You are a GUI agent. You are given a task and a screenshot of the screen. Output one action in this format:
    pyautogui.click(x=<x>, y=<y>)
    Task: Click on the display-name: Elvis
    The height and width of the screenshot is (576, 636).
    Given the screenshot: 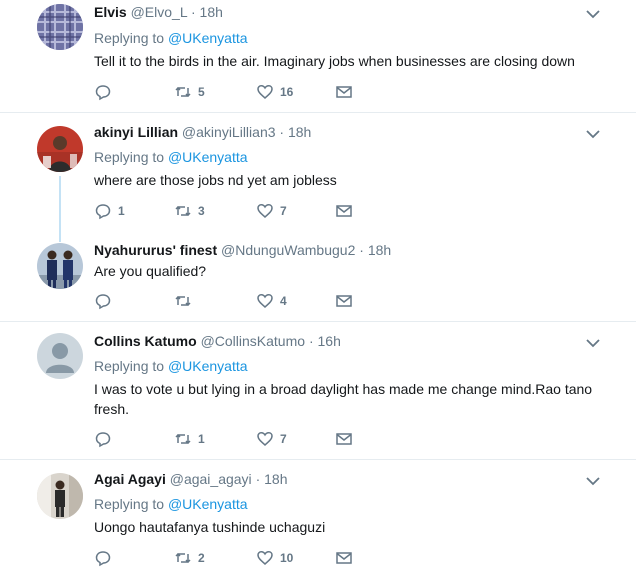 What is the action you would take?
    pyautogui.click(x=110, y=12)
    